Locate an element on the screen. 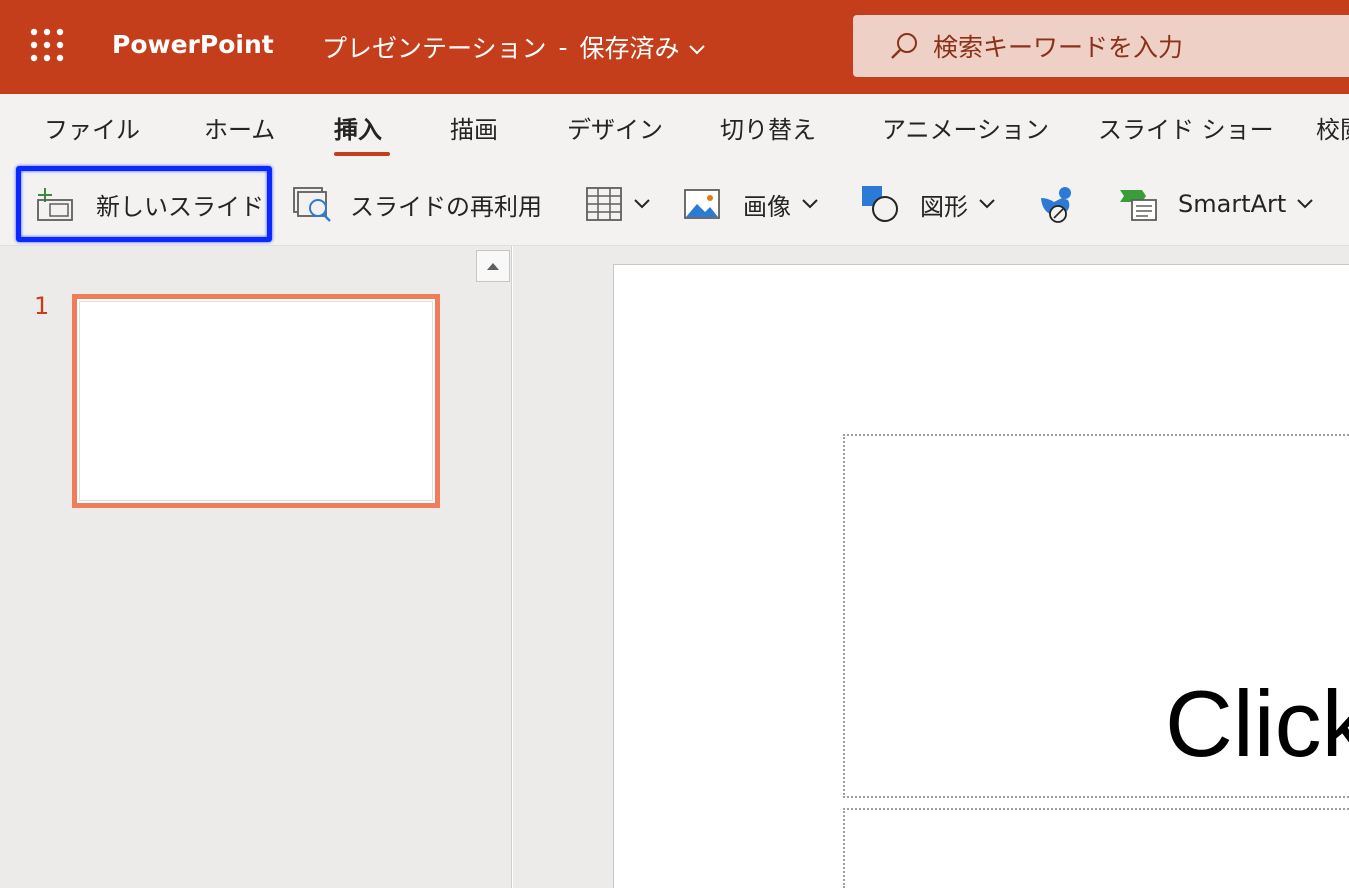 This screenshot has width=1349, height=888. tab-slideshow: スライド ショー is located at coordinates (1186, 127).